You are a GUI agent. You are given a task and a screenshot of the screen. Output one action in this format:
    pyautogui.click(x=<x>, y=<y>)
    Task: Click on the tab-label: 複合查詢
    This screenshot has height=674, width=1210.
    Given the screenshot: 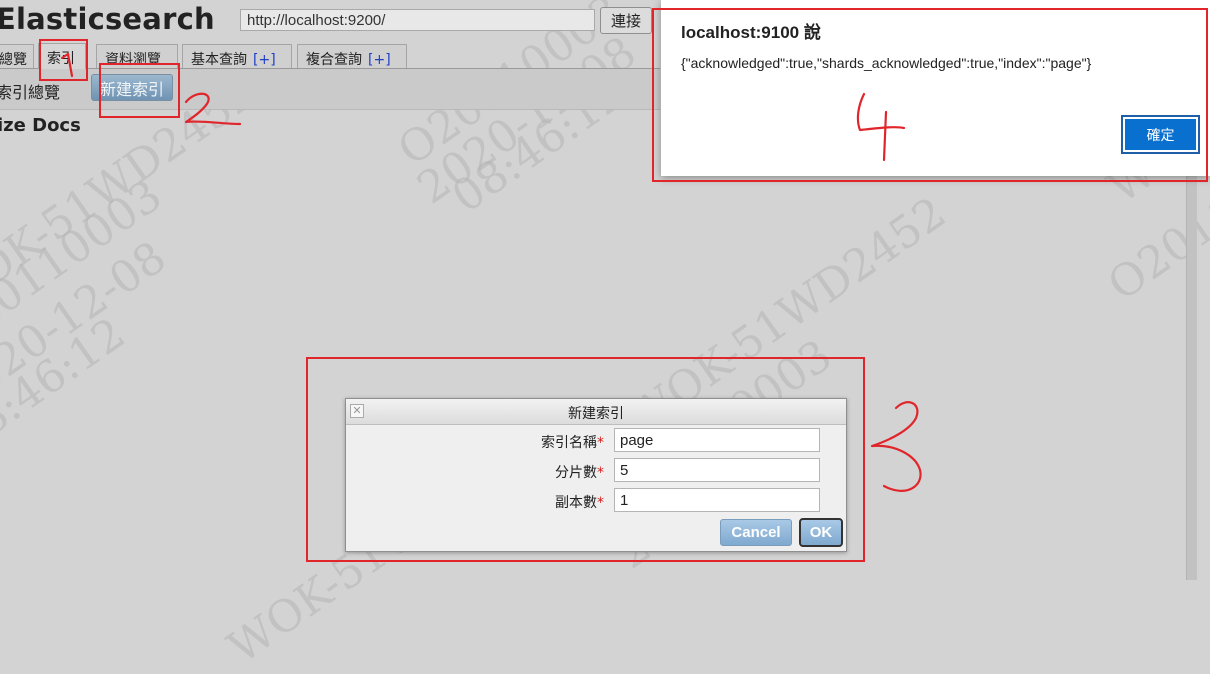 What is the action you would take?
    pyautogui.click(x=334, y=60)
    